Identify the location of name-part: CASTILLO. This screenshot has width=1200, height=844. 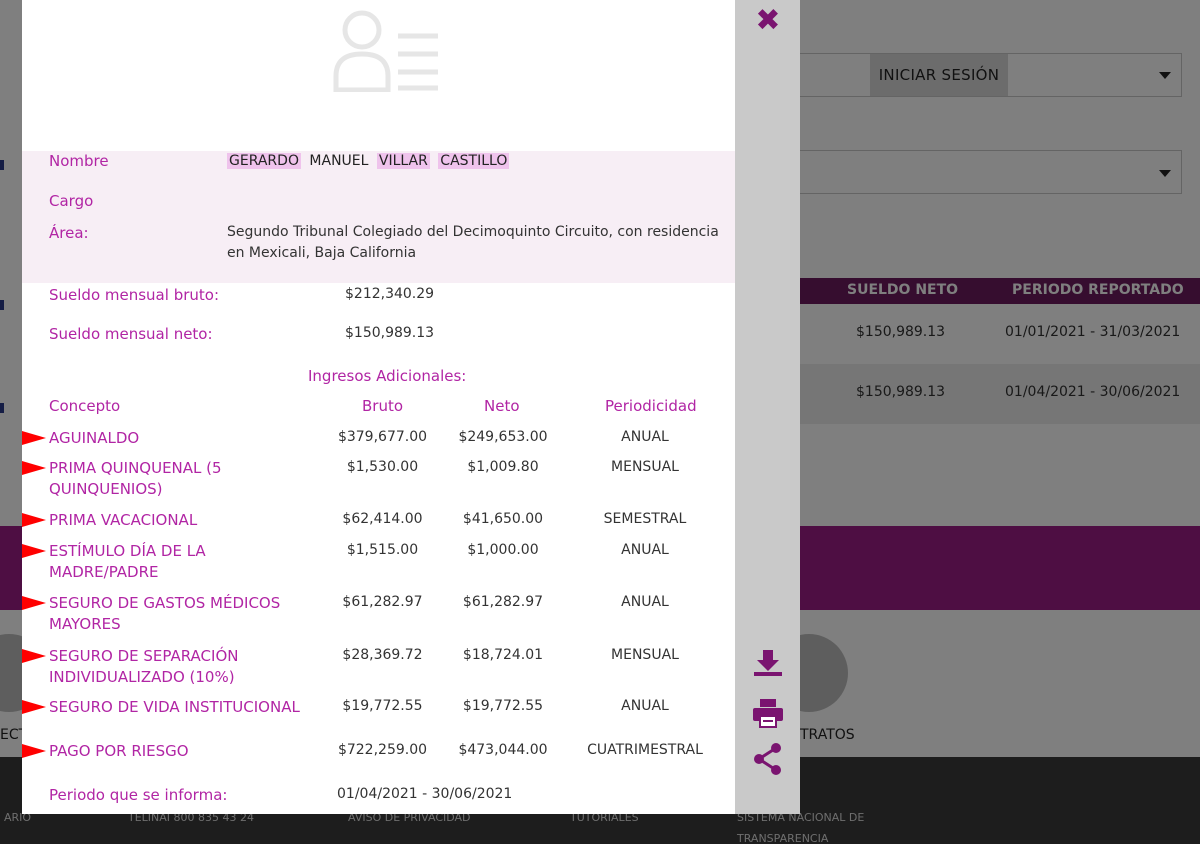
(474, 161).